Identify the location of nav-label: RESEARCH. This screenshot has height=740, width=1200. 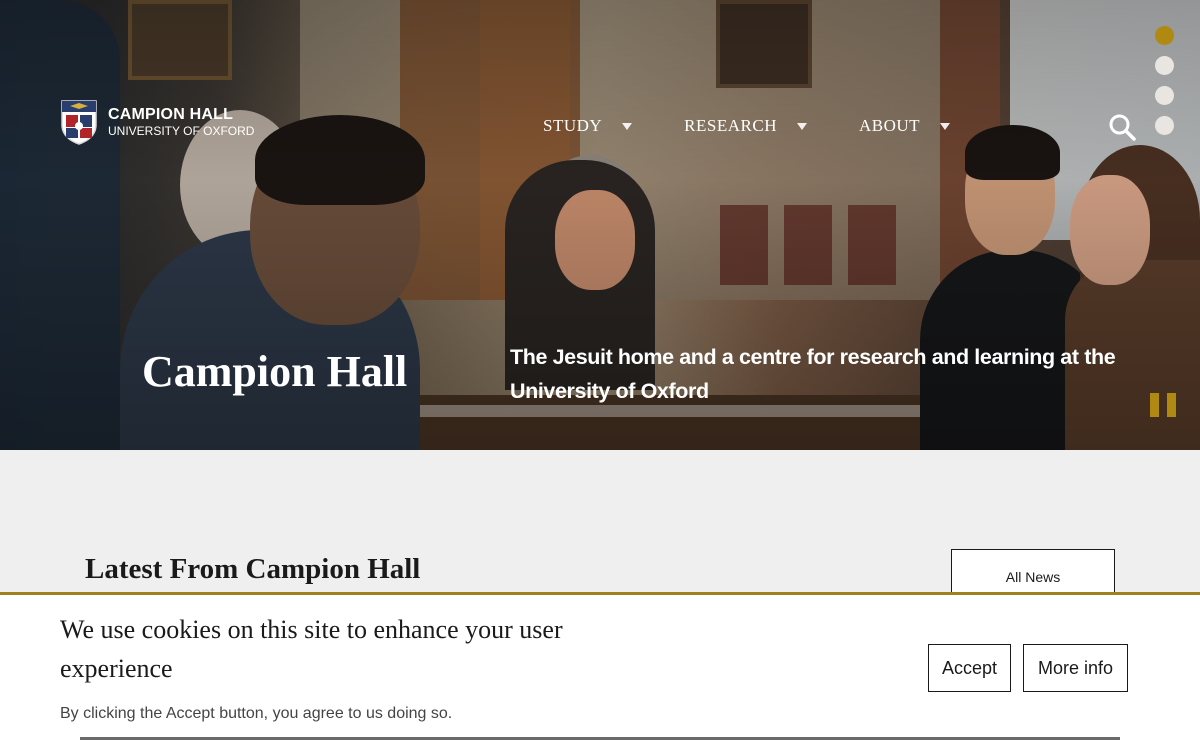
(730, 125).